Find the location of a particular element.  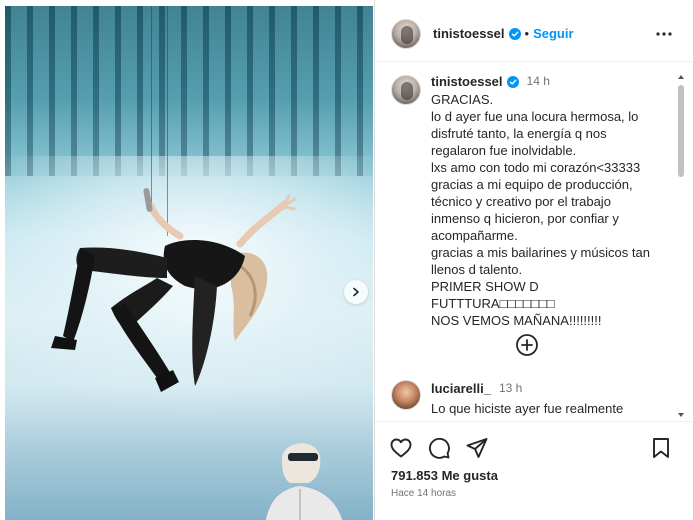

post-header: tinistoessel • Seguir is located at coordinates (534, 34).